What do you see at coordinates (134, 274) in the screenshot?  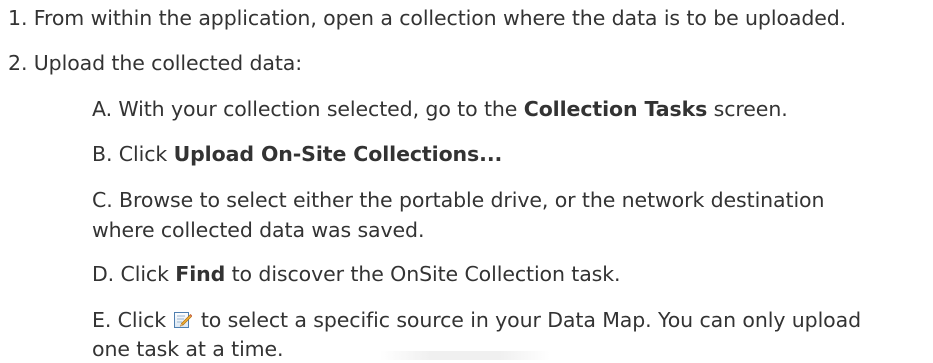 I see `substep-d-prefix: D. Click` at bounding box center [134, 274].